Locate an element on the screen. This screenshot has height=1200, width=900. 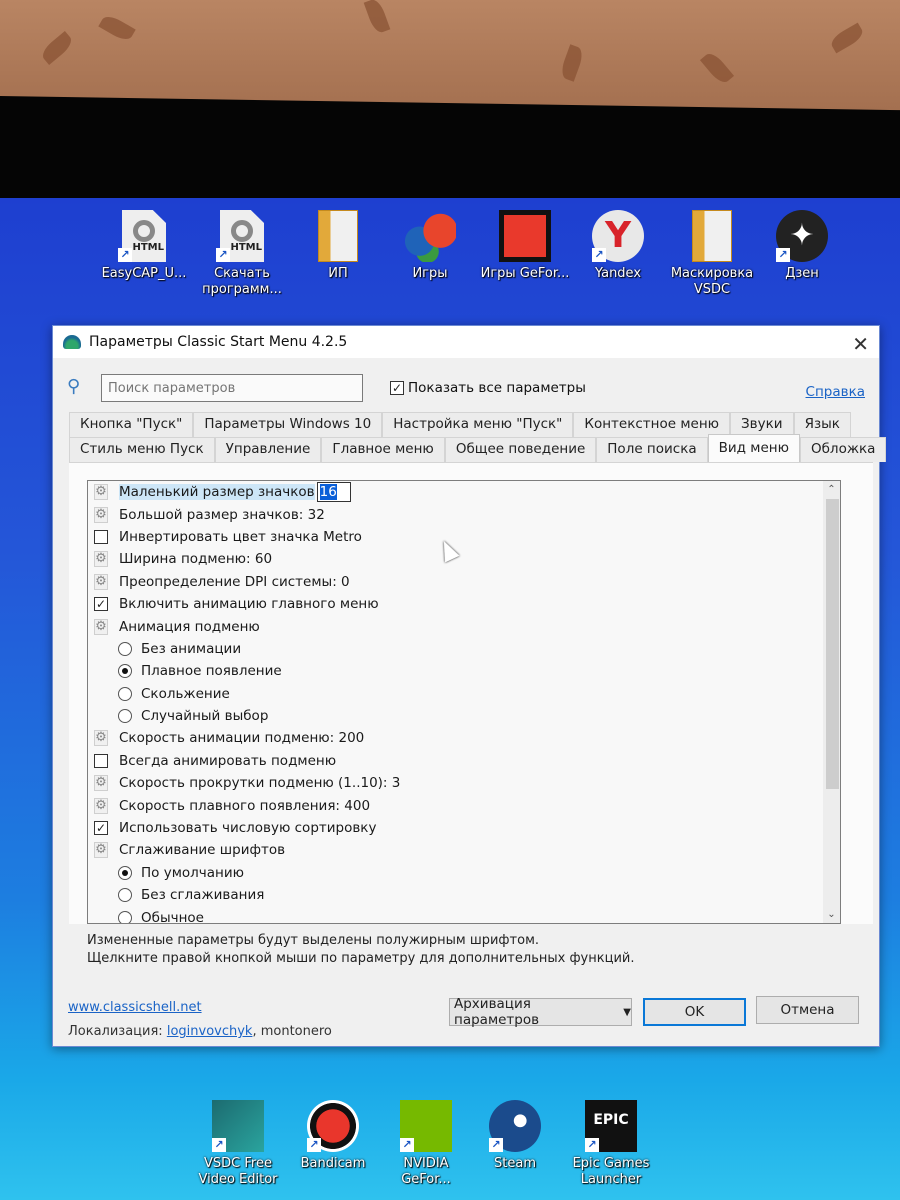
desktop-icon-label: Yandex is located at coordinates (618, 273).